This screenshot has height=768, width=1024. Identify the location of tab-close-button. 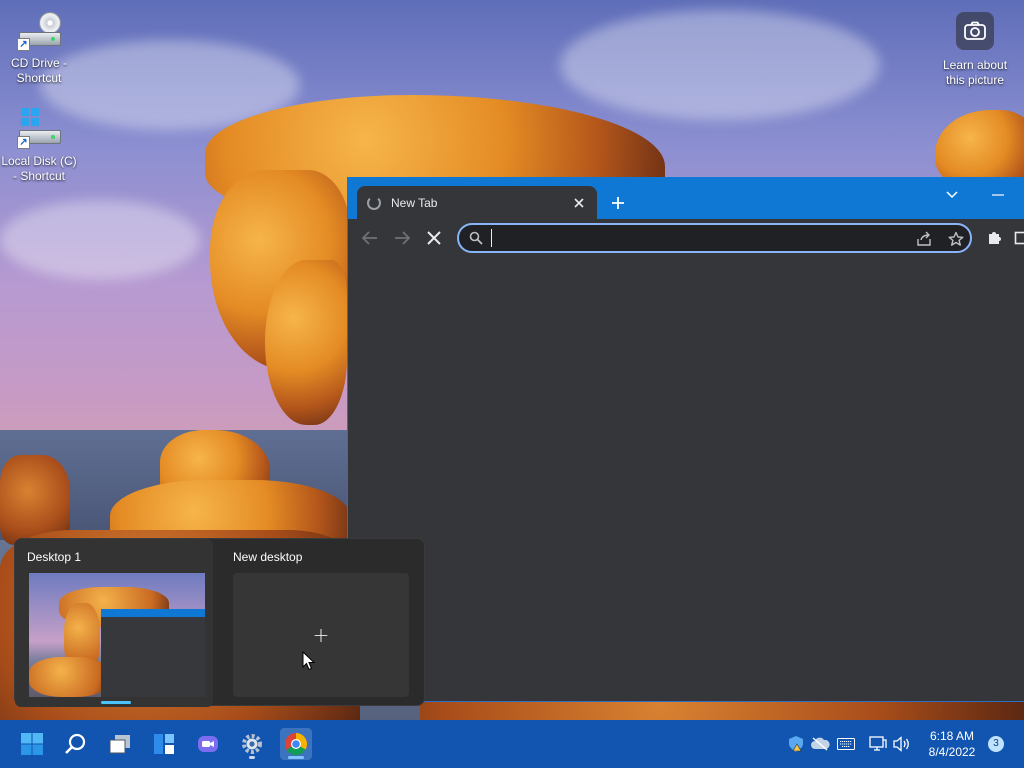
(579, 203).